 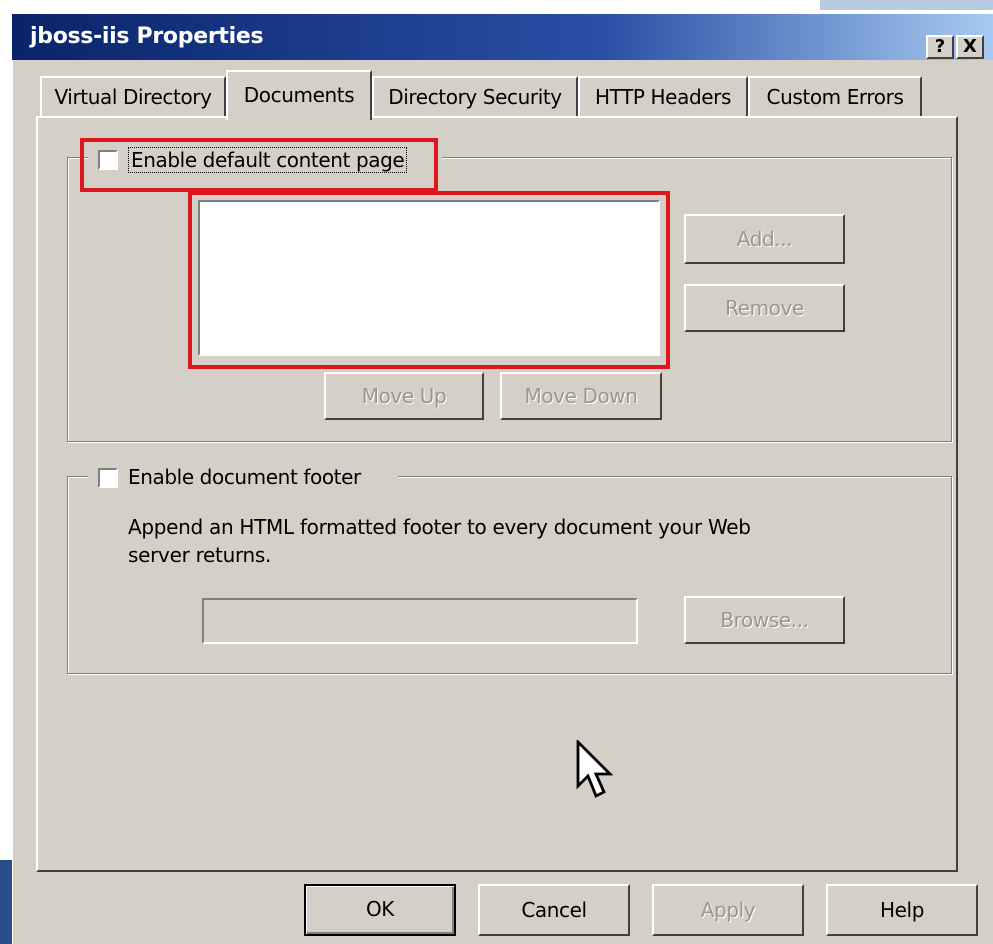 What do you see at coordinates (835, 96) in the screenshot?
I see `tab-custom-errors: Custom Errors` at bounding box center [835, 96].